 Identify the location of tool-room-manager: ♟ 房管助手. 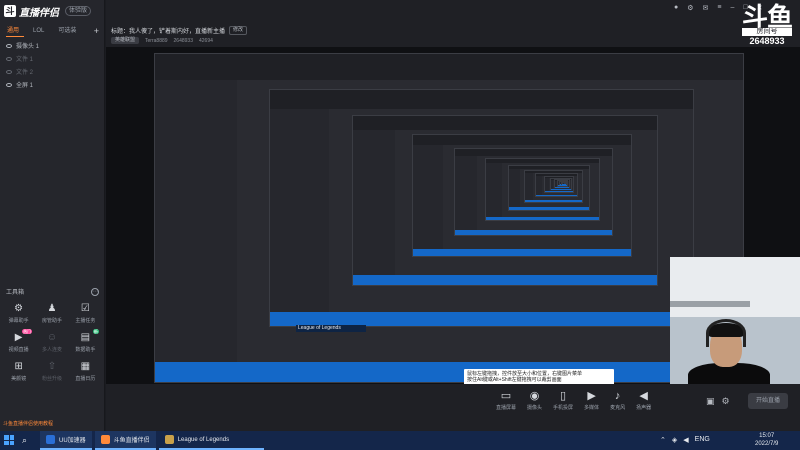
(51, 313).